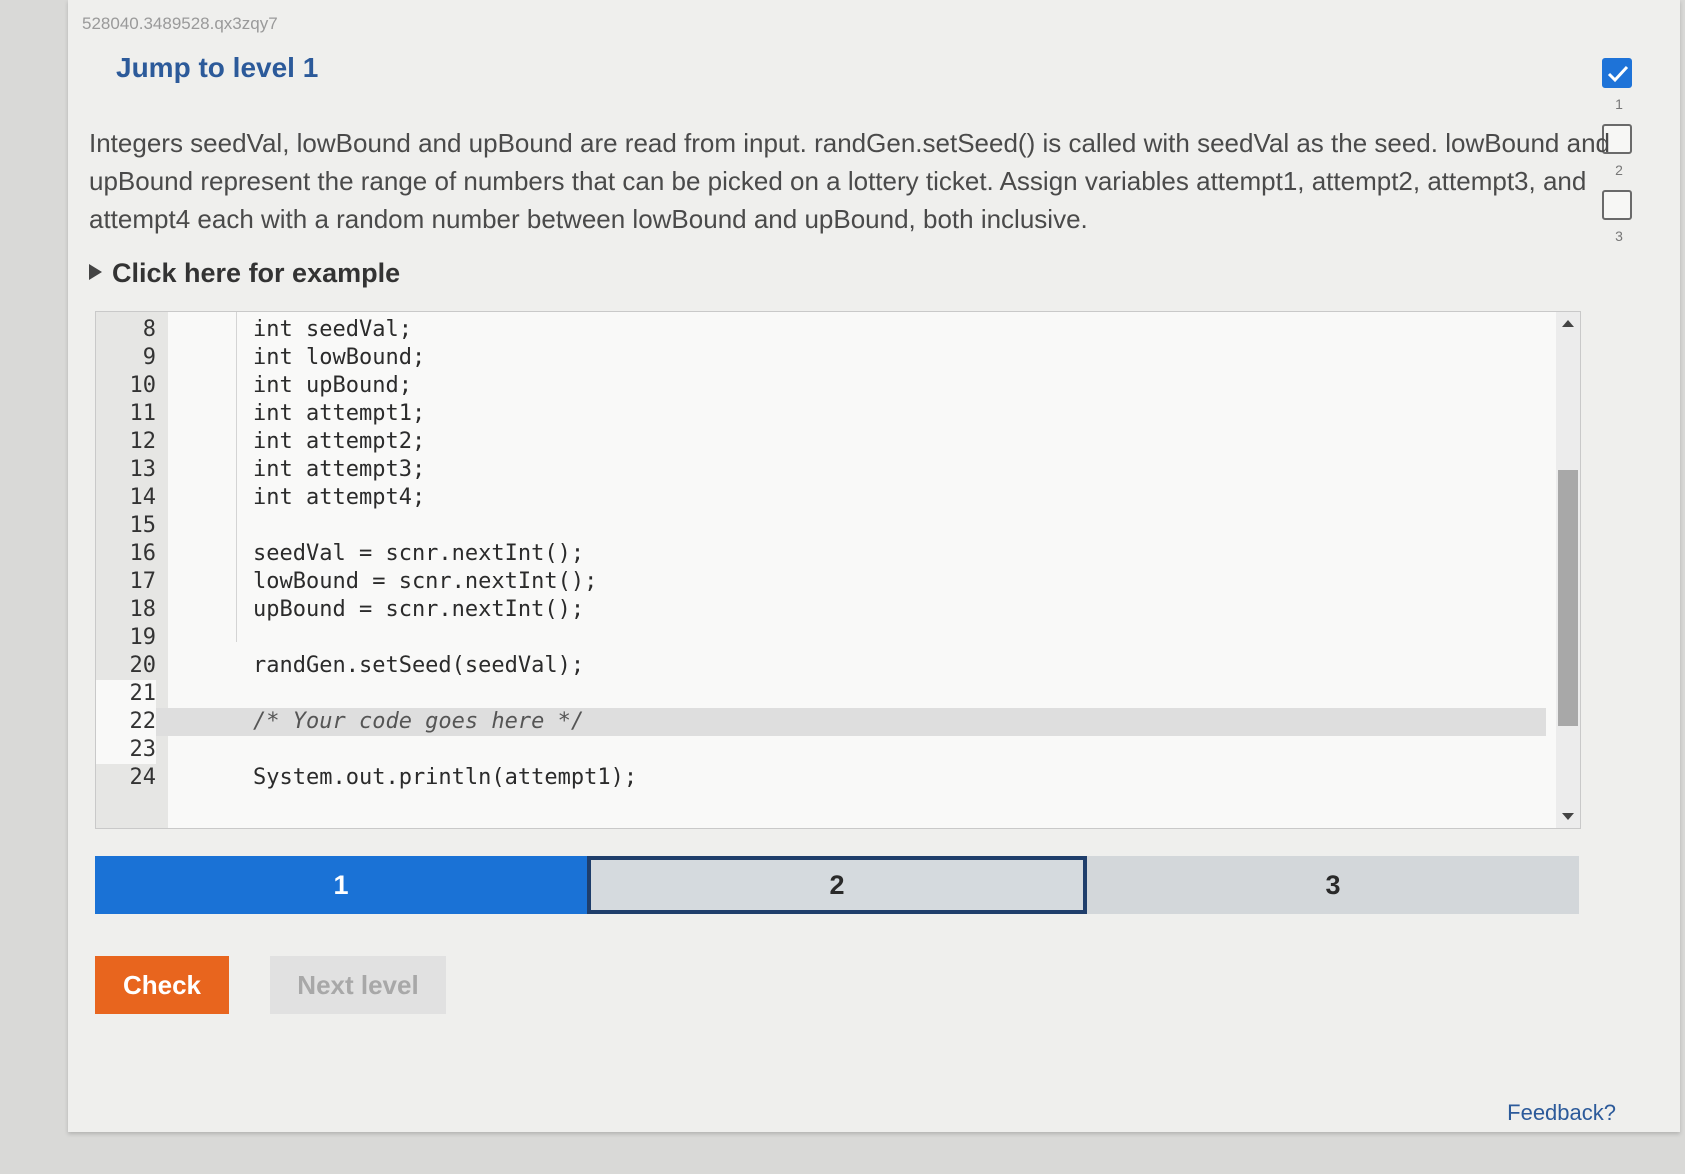 The width and height of the screenshot is (1685, 1174). I want to click on code-line: 17 lowBound = scnr.nextInt();, so click(821, 582).